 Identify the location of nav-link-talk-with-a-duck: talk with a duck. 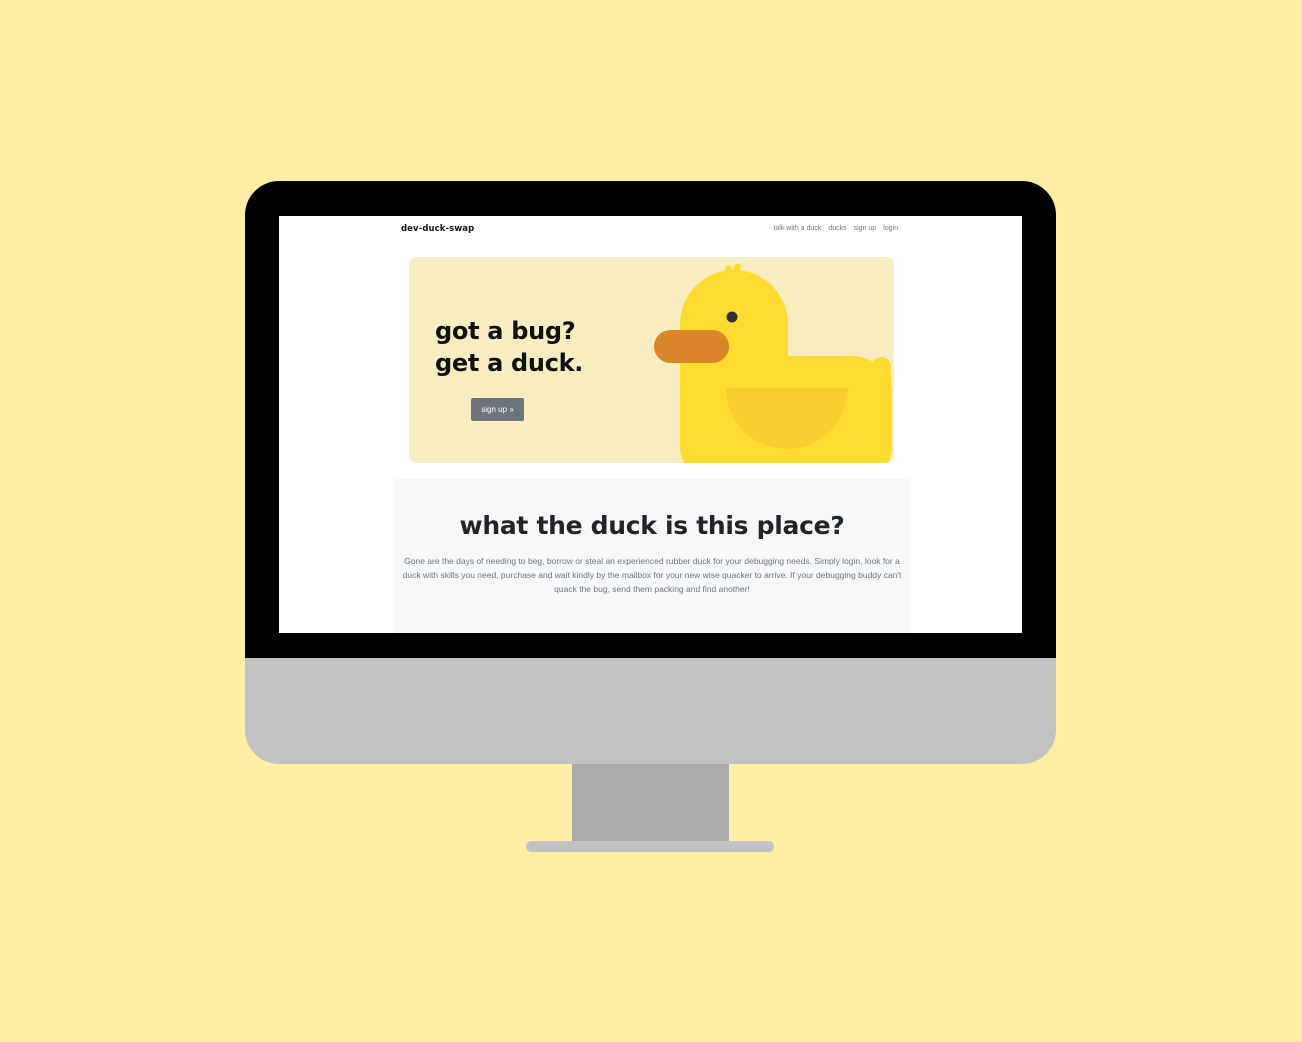
(797, 228).